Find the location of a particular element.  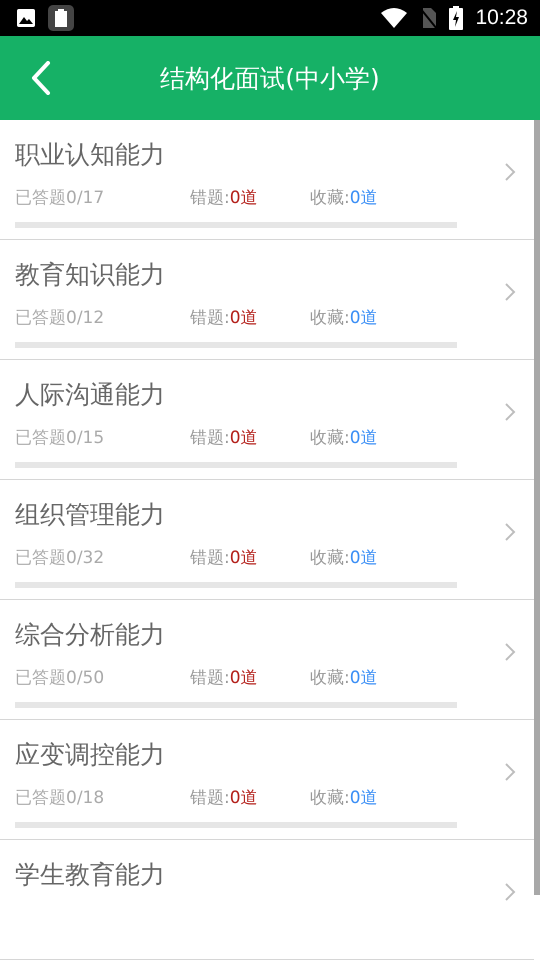

category-row: 应变调控能力 已答题0/18 错题:0道 收藏:0道 is located at coordinates (267, 780).